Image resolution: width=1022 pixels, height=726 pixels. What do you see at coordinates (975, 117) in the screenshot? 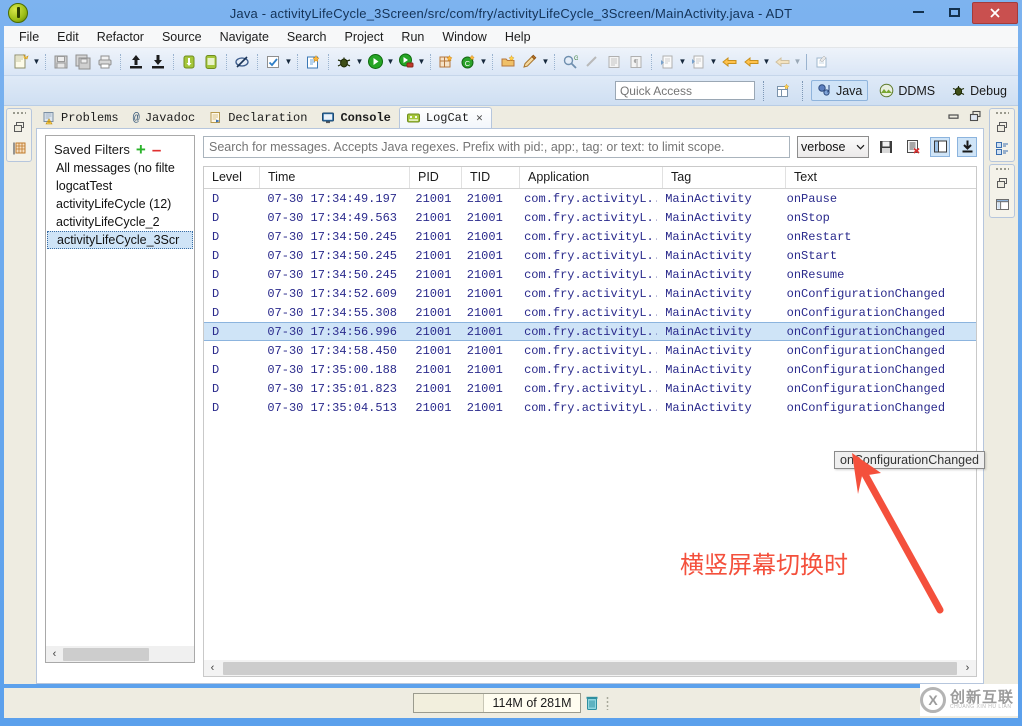
I see `view-maximize-button` at bounding box center [975, 117].